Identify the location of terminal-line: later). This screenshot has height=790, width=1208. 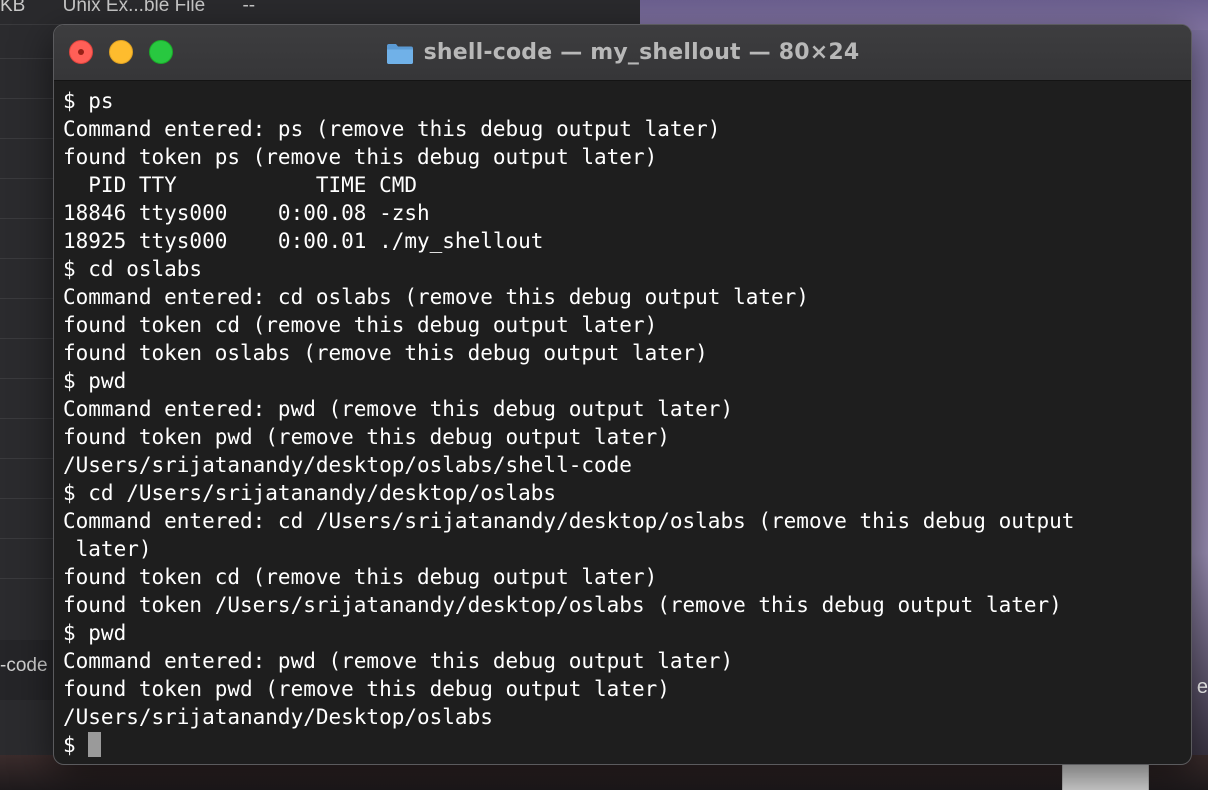
(107, 549).